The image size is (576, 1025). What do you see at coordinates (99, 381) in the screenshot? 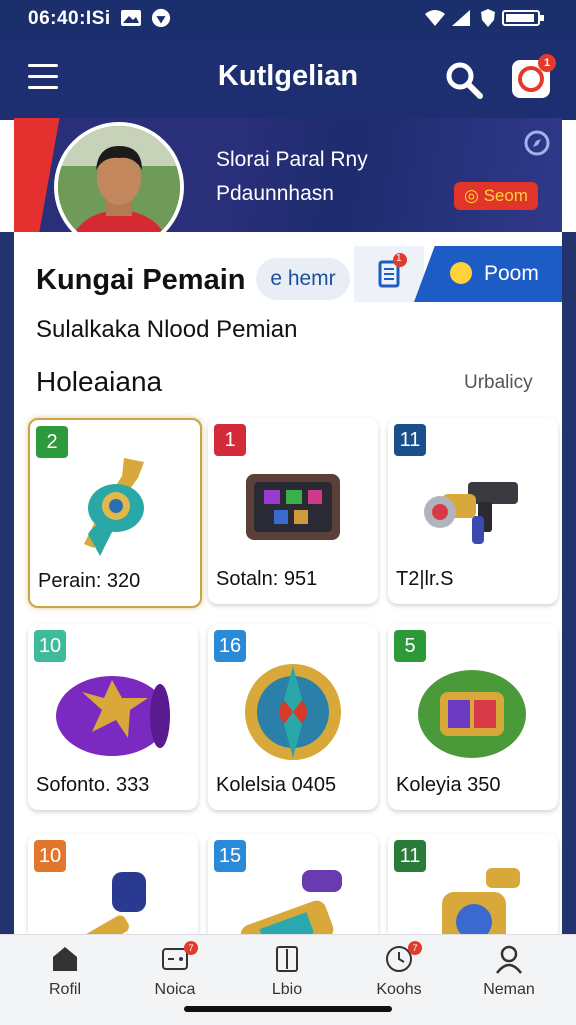
I see `section-title: Holeaiana` at bounding box center [99, 381].